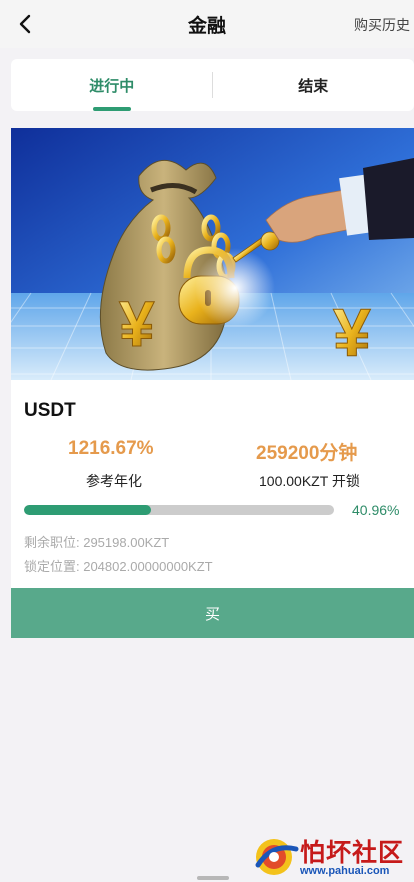  I want to click on progress-percent: 40.96%, so click(376, 510).